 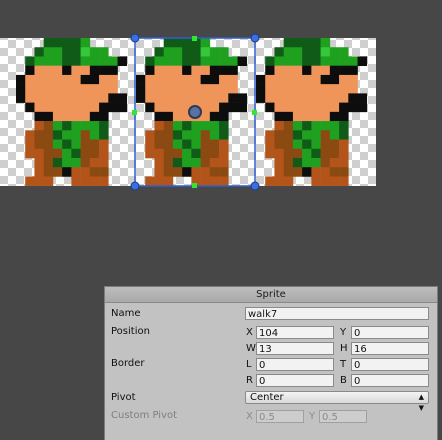 What do you see at coordinates (271, 295) in the screenshot?
I see `panel-header: Sprite` at bounding box center [271, 295].